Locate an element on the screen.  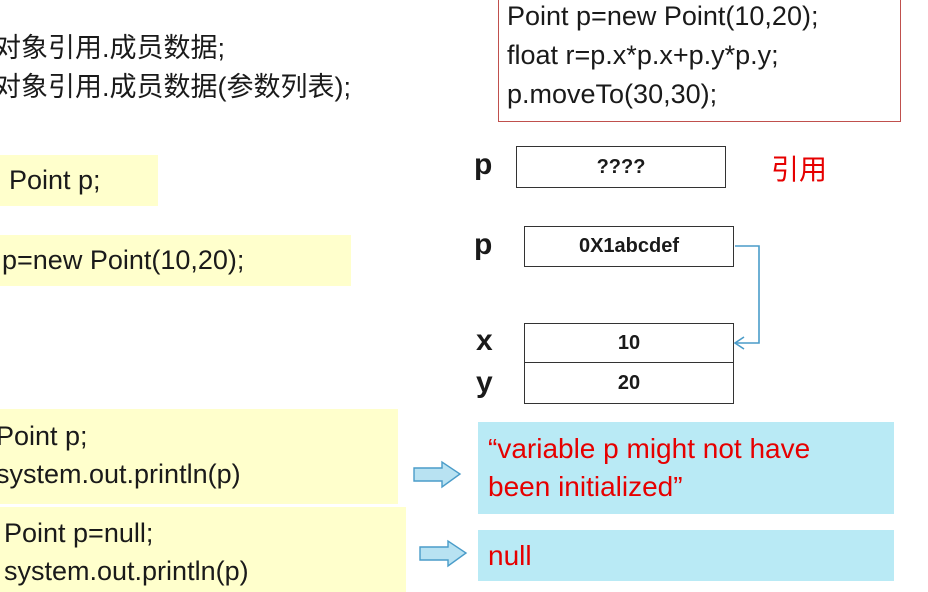
example1-arrow-icon is located at coordinates (437, 474).